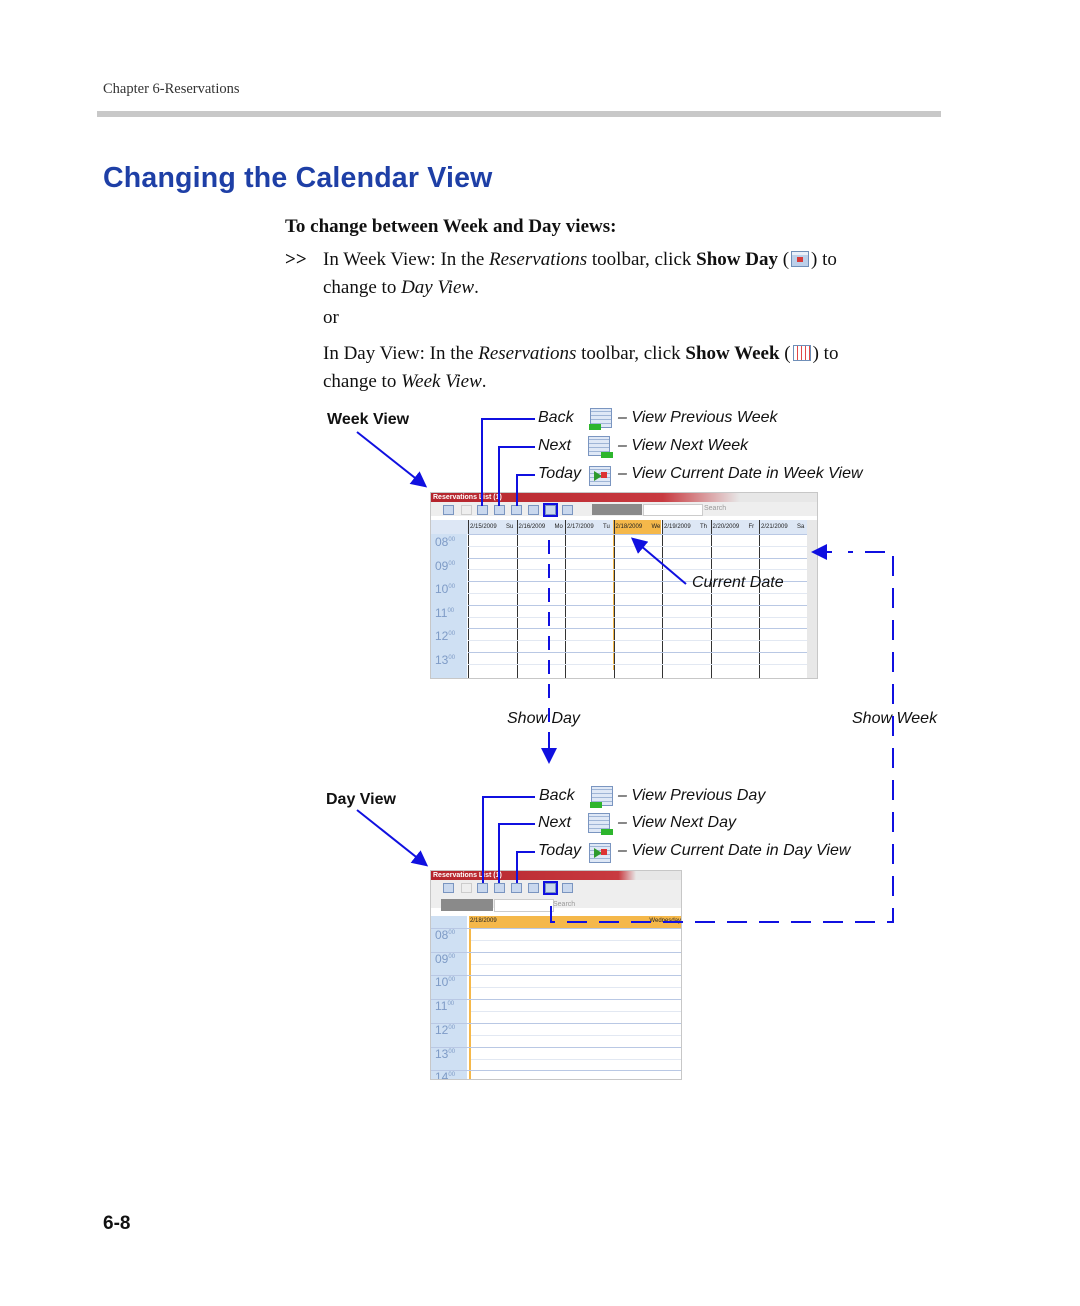  What do you see at coordinates (558, 527) in the screenshot?
I see `day-header-weekday: Mo` at bounding box center [558, 527].